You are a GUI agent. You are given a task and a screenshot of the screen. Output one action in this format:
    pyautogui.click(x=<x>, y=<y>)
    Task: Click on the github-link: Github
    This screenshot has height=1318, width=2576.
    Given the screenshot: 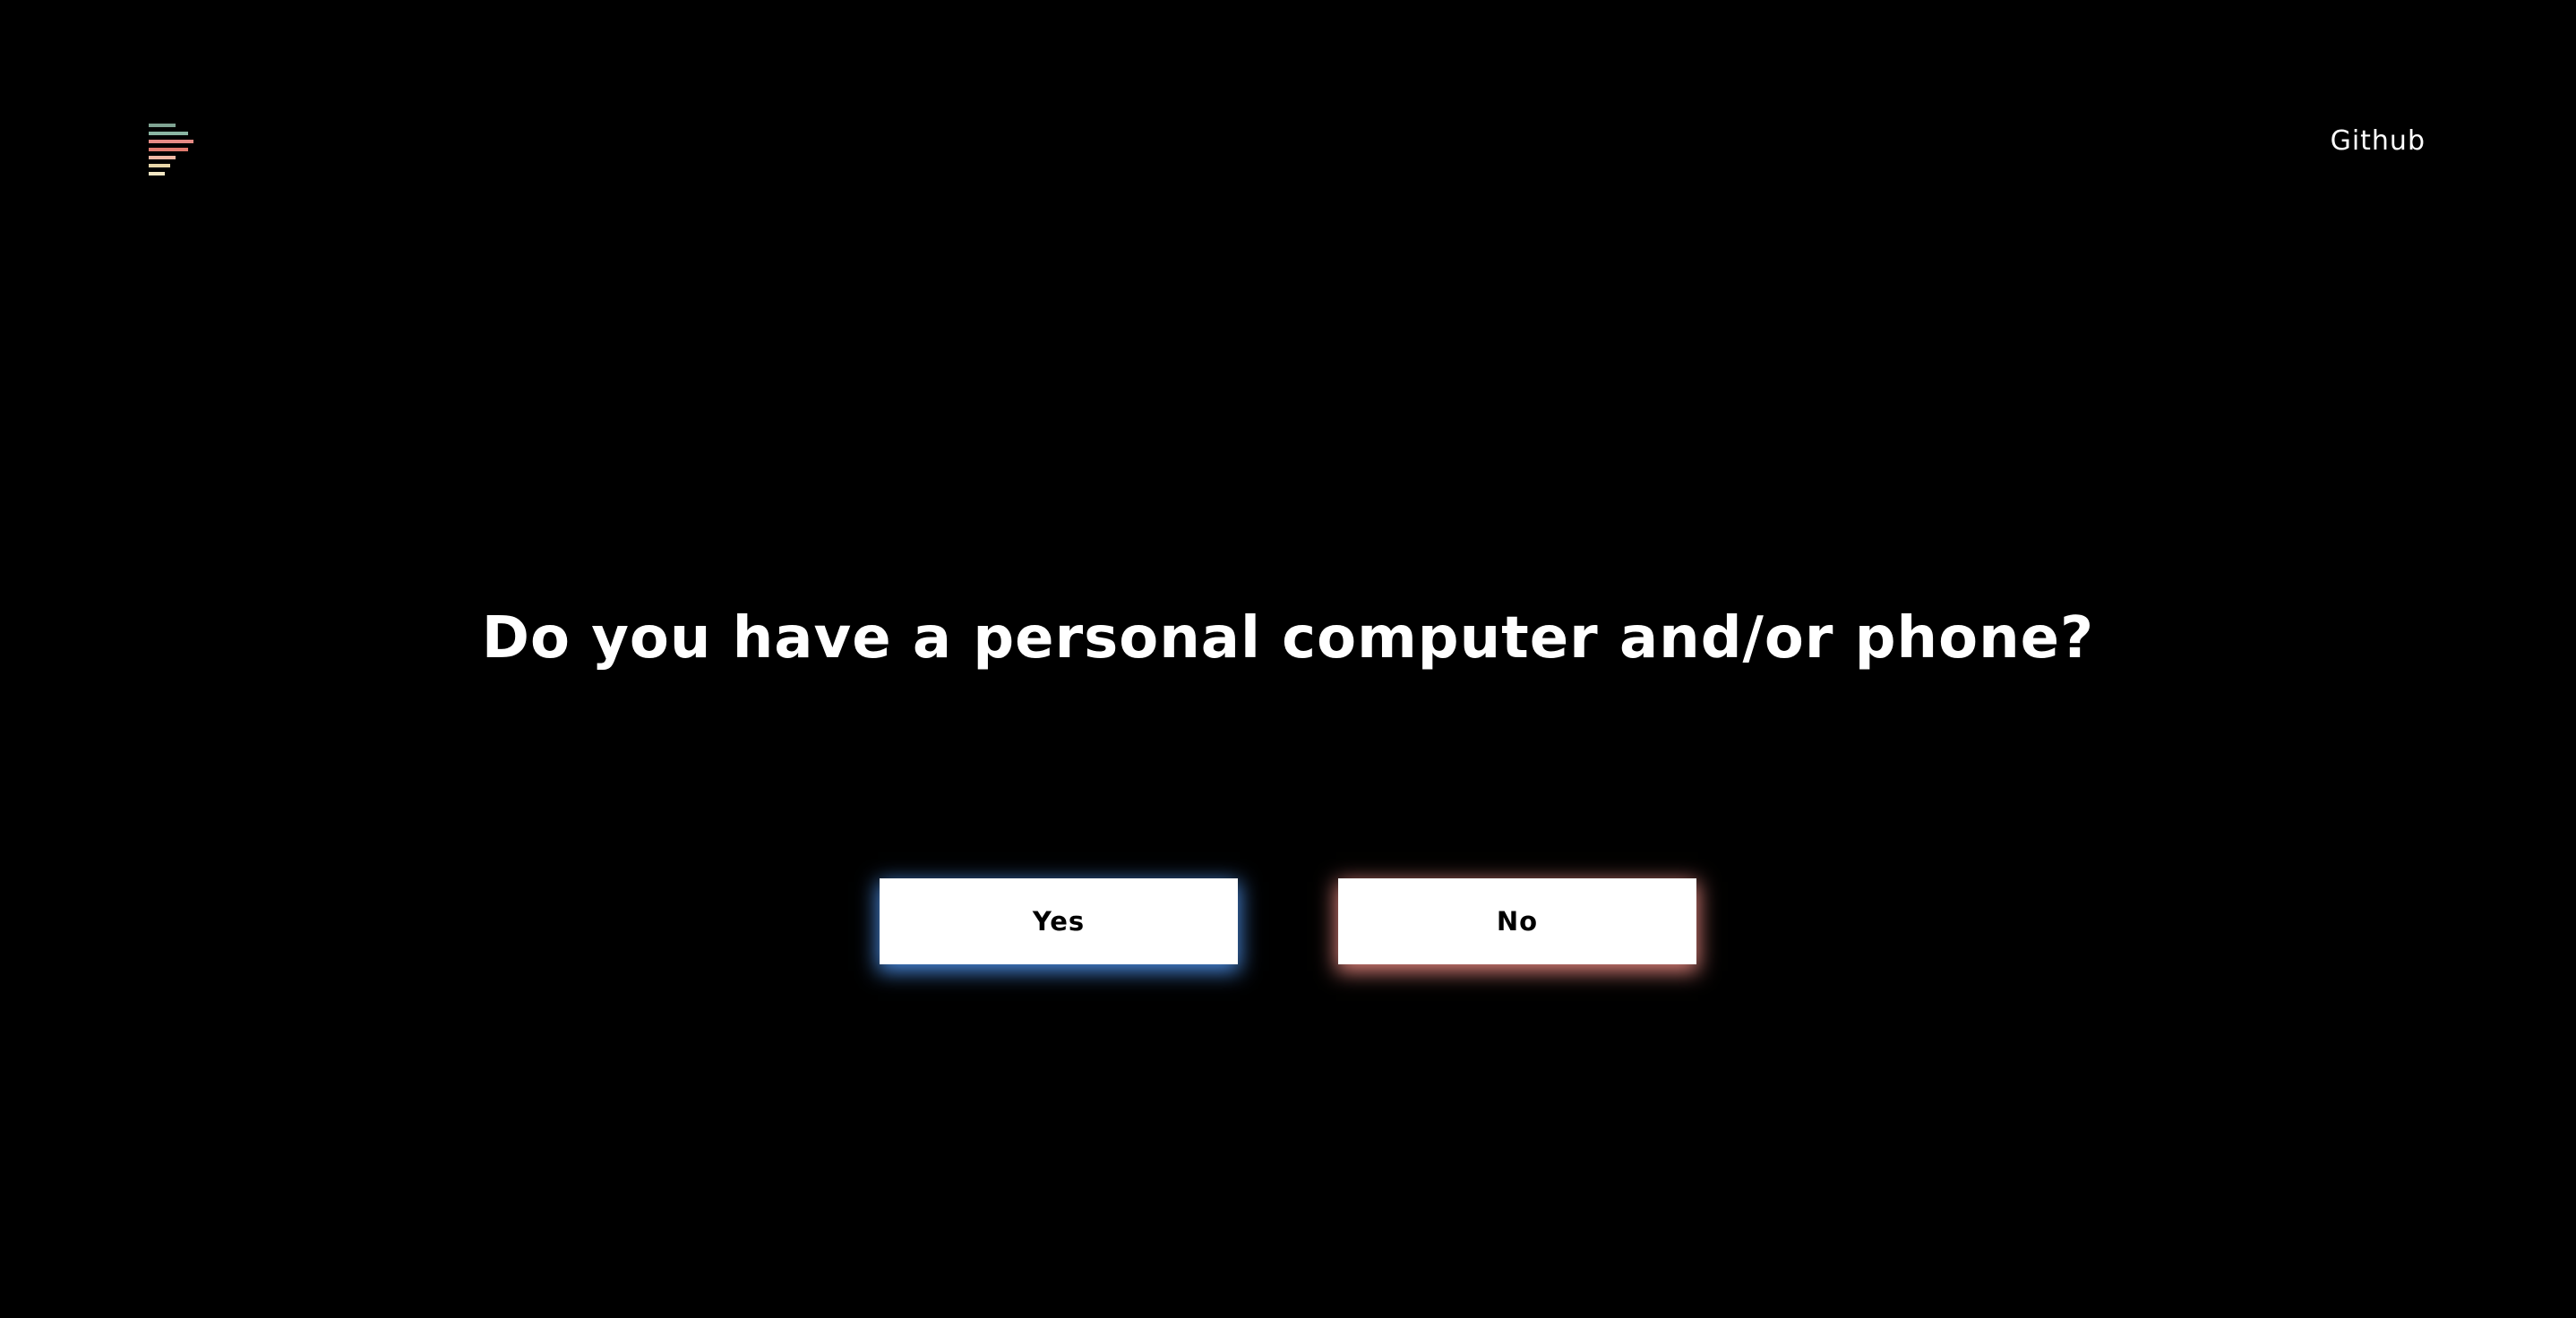 What is the action you would take?
    pyautogui.click(x=2378, y=141)
    